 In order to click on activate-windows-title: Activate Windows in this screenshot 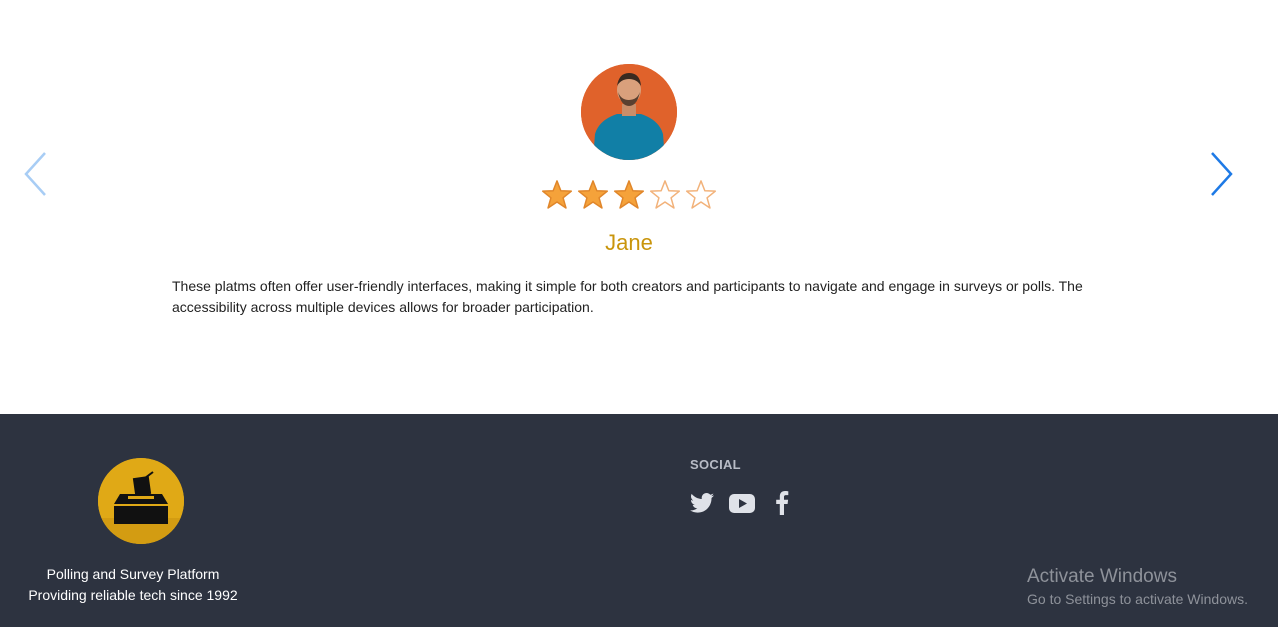, I will do `click(1102, 576)`.